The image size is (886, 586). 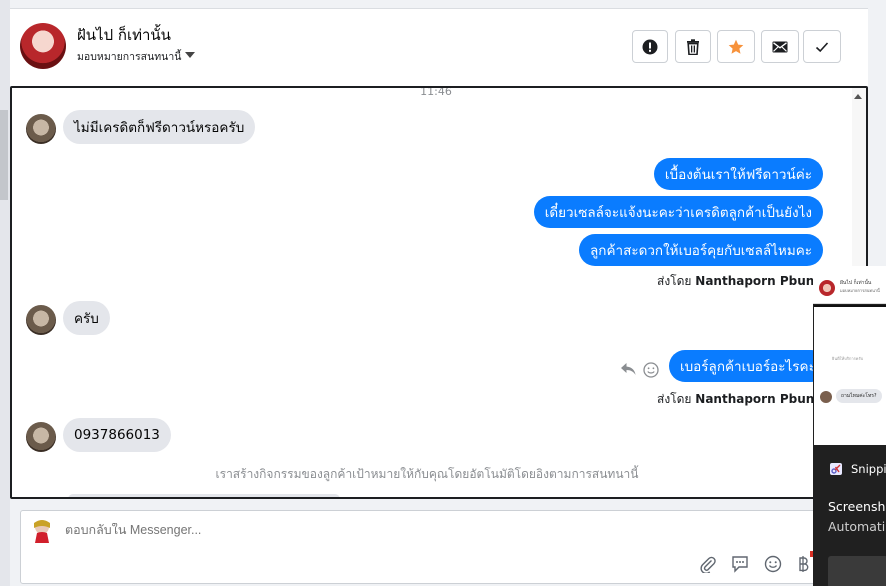 I want to click on baht-icon, so click(x=803, y=564).